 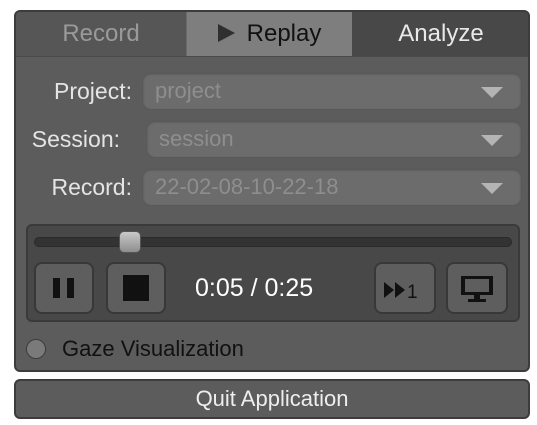 I want to click on tab-analyze-label: Analyze, so click(x=441, y=33).